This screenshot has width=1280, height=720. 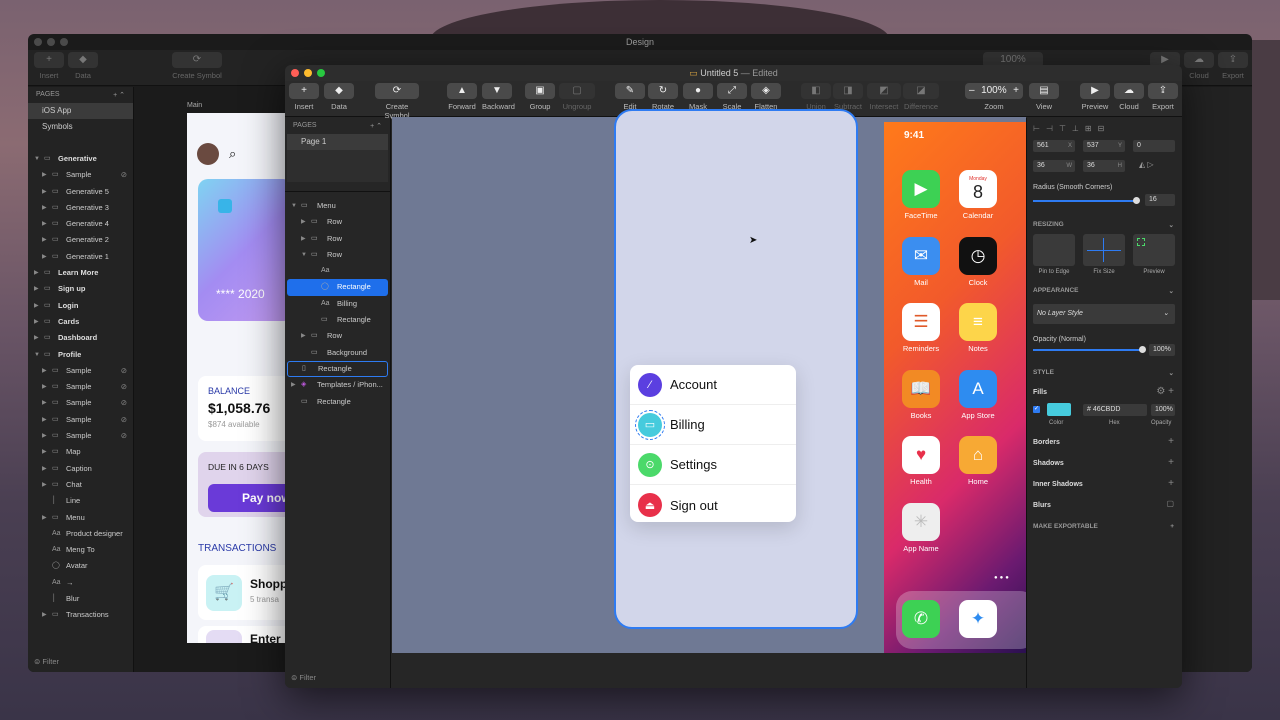 I want to click on page-item: Page 1, so click(x=337, y=142).